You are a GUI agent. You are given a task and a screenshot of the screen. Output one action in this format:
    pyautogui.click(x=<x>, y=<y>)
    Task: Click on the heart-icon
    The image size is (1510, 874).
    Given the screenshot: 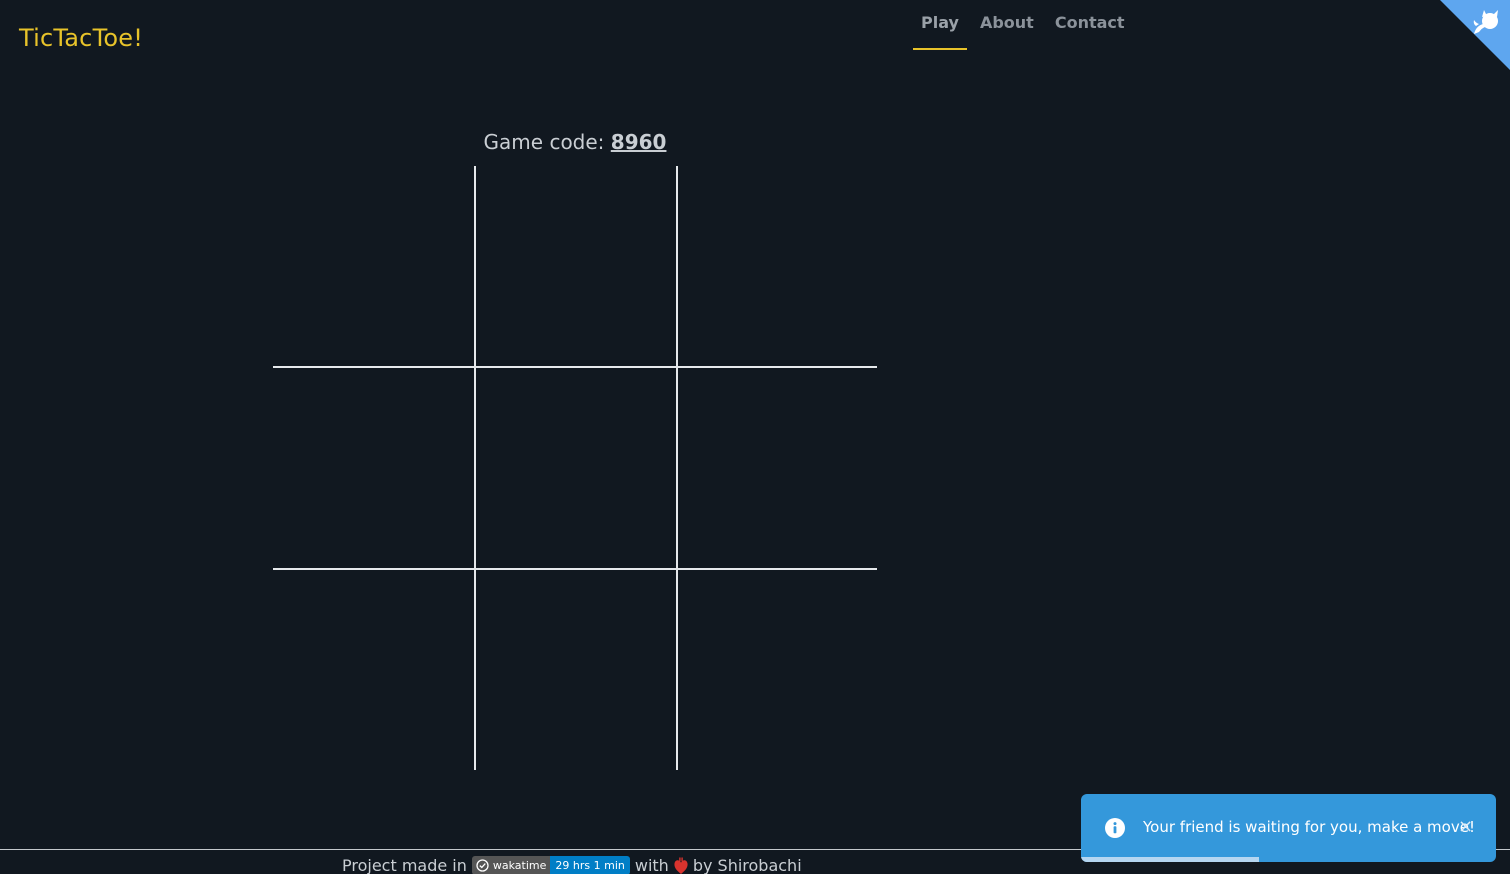 What is the action you would take?
    pyautogui.click(x=681, y=865)
    